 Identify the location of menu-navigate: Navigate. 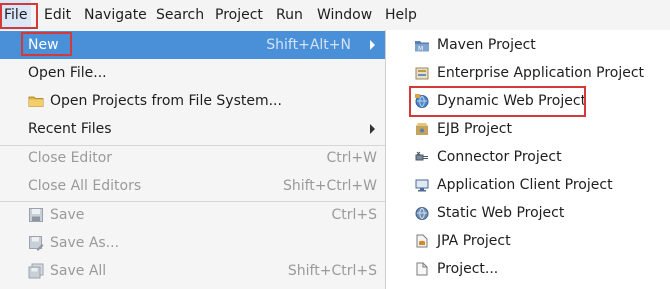
(115, 15).